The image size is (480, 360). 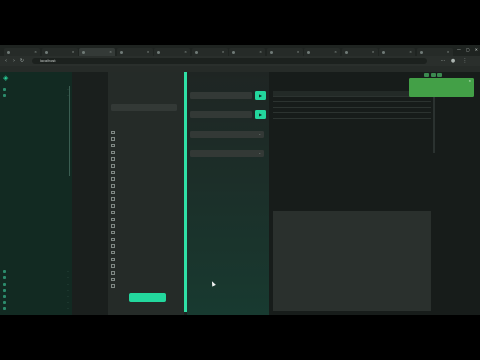 What do you see at coordinates (468, 49) in the screenshot?
I see `maximize-icon: ▢` at bounding box center [468, 49].